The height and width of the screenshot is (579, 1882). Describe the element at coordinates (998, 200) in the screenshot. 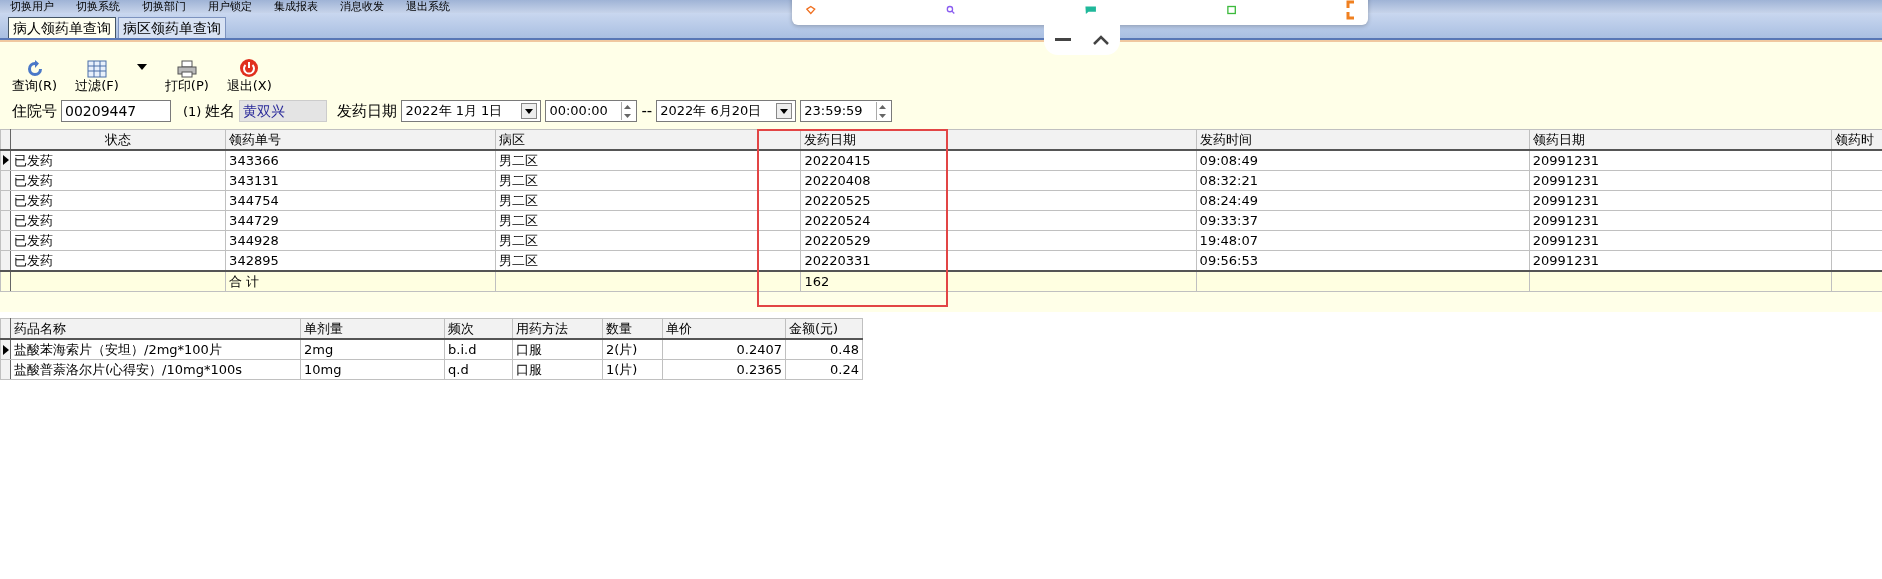

I see `table-cell: 20220525` at that location.